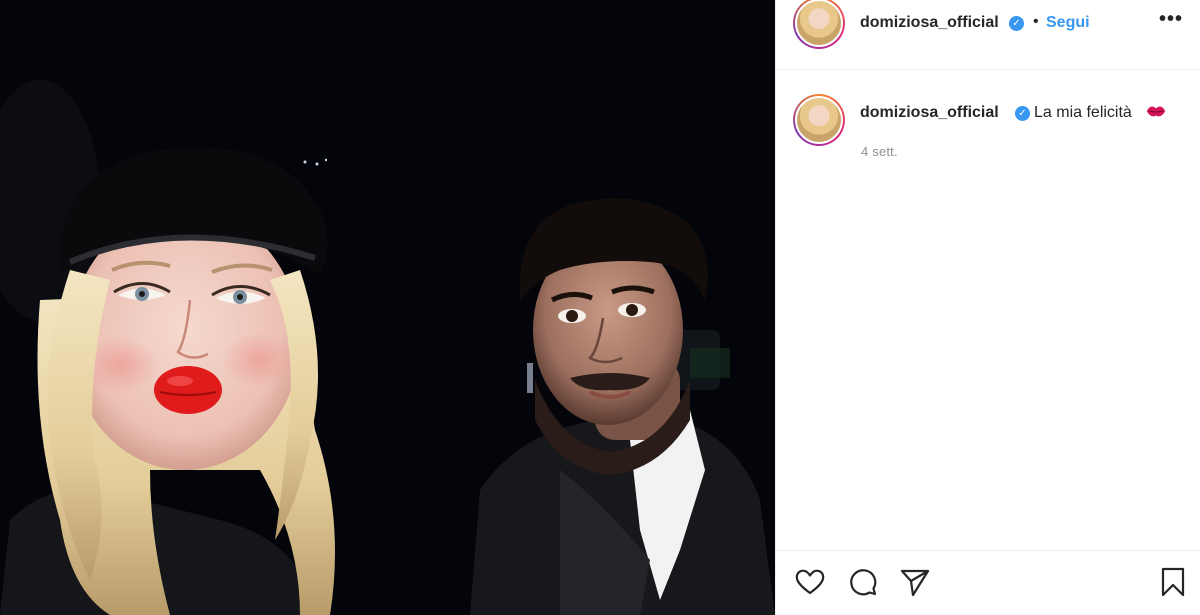 This screenshot has height=615, width=1200. What do you see at coordinates (1083, 112) in the screenshot?
I see `caption-text: La mia felicità` at bounding box center [1083, 112].